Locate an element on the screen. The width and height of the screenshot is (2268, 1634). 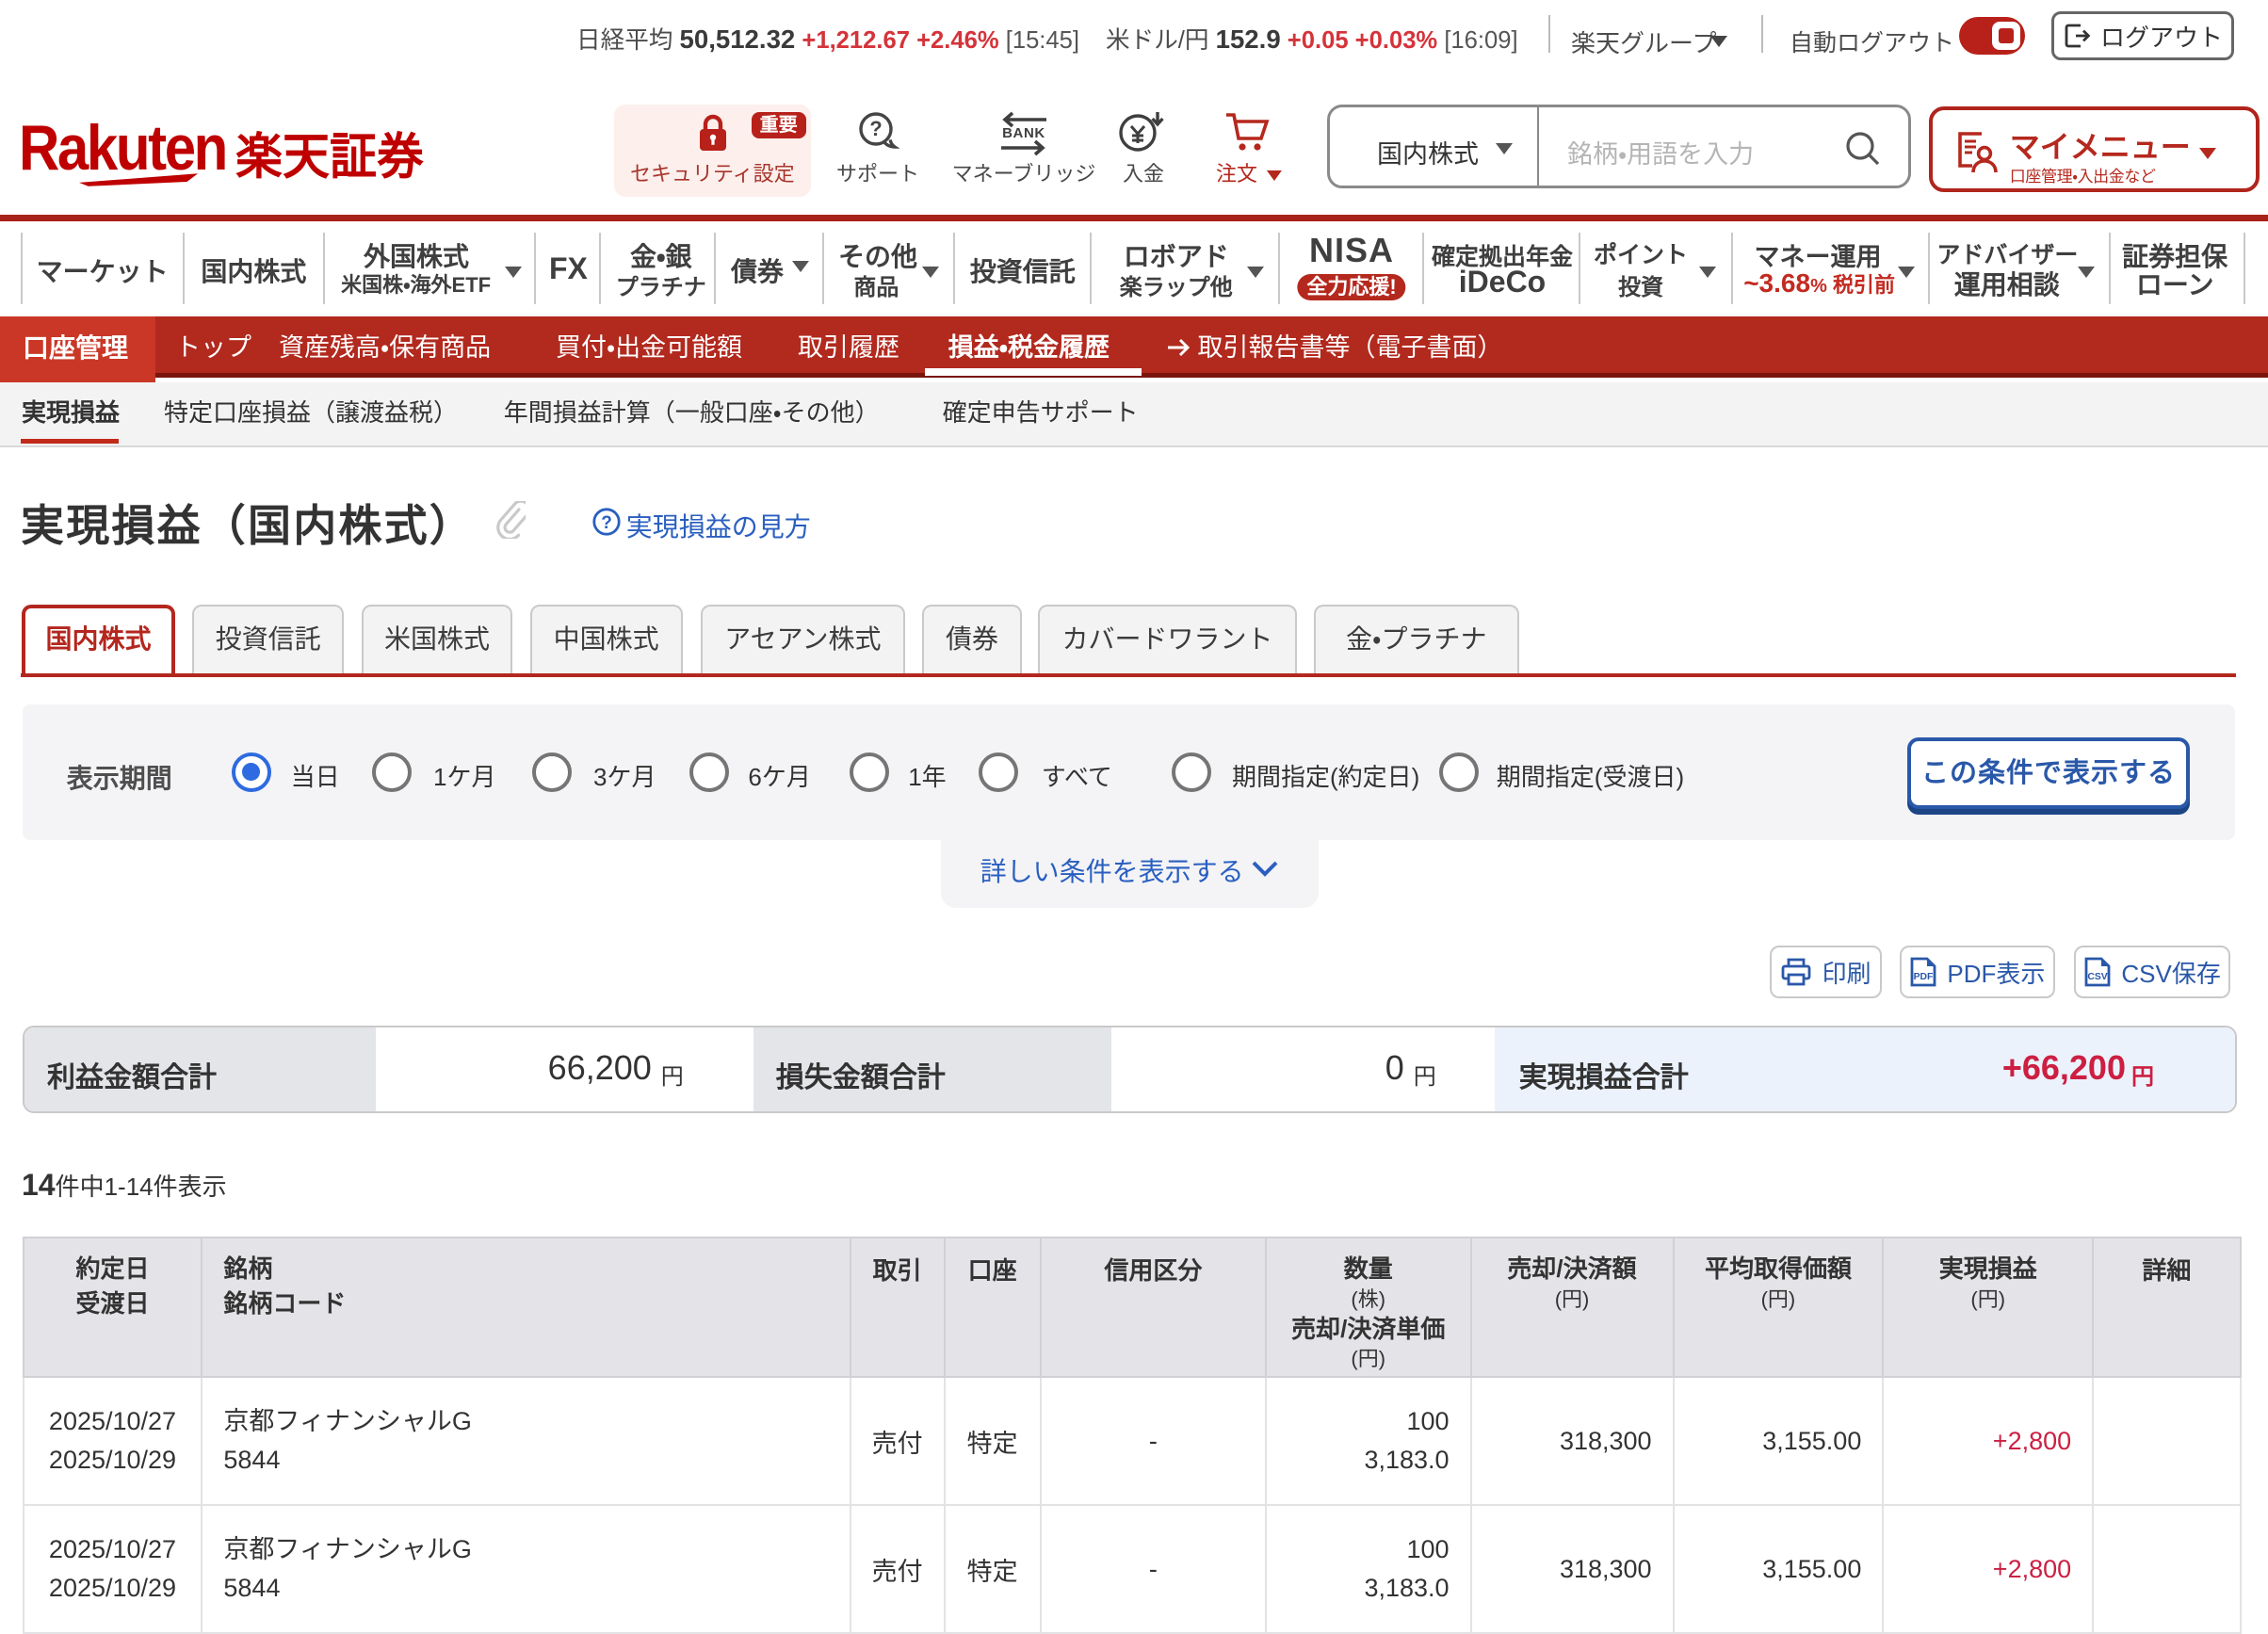
svg-text: PDF is located at coordinates (1924, 977).